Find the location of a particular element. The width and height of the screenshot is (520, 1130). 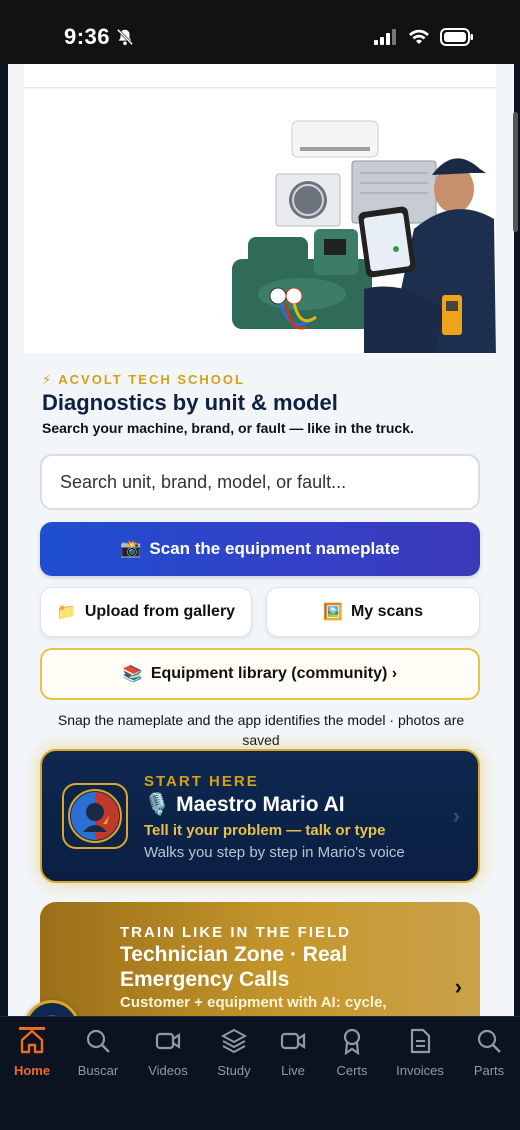

school-eyebrow: ⚡ ACVOLT TECH SCHOOL is located at coordinates (143, 379).